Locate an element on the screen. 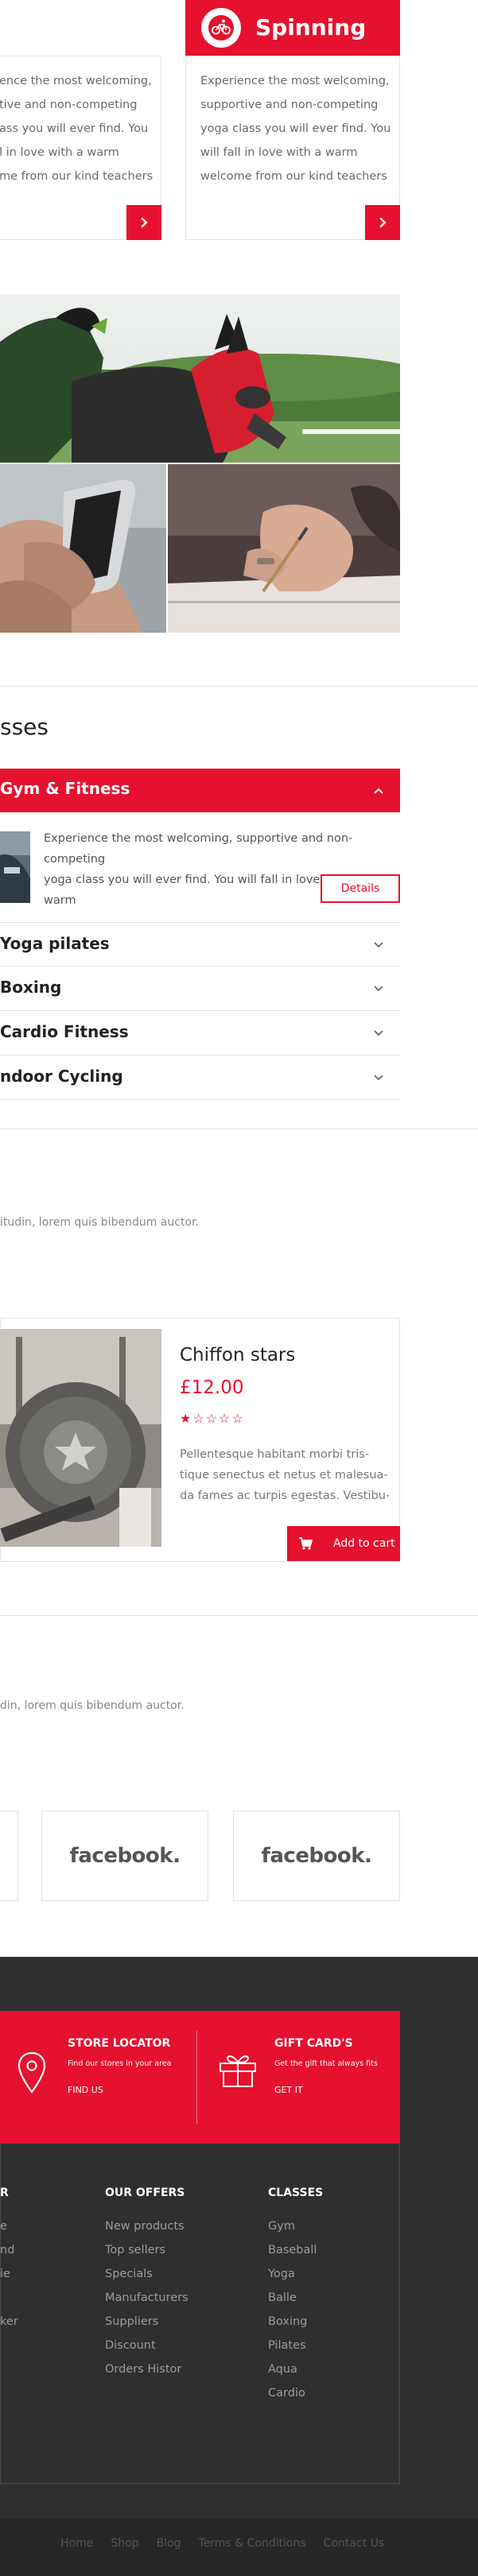  footer-col-left-list: e nd ie ker is located at coordinates (9, 2274).